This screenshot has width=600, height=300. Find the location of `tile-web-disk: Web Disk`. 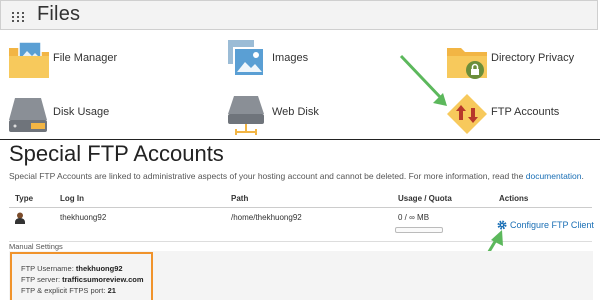

tile-web-disk: Web Disk is located at coordinates (286, 116).